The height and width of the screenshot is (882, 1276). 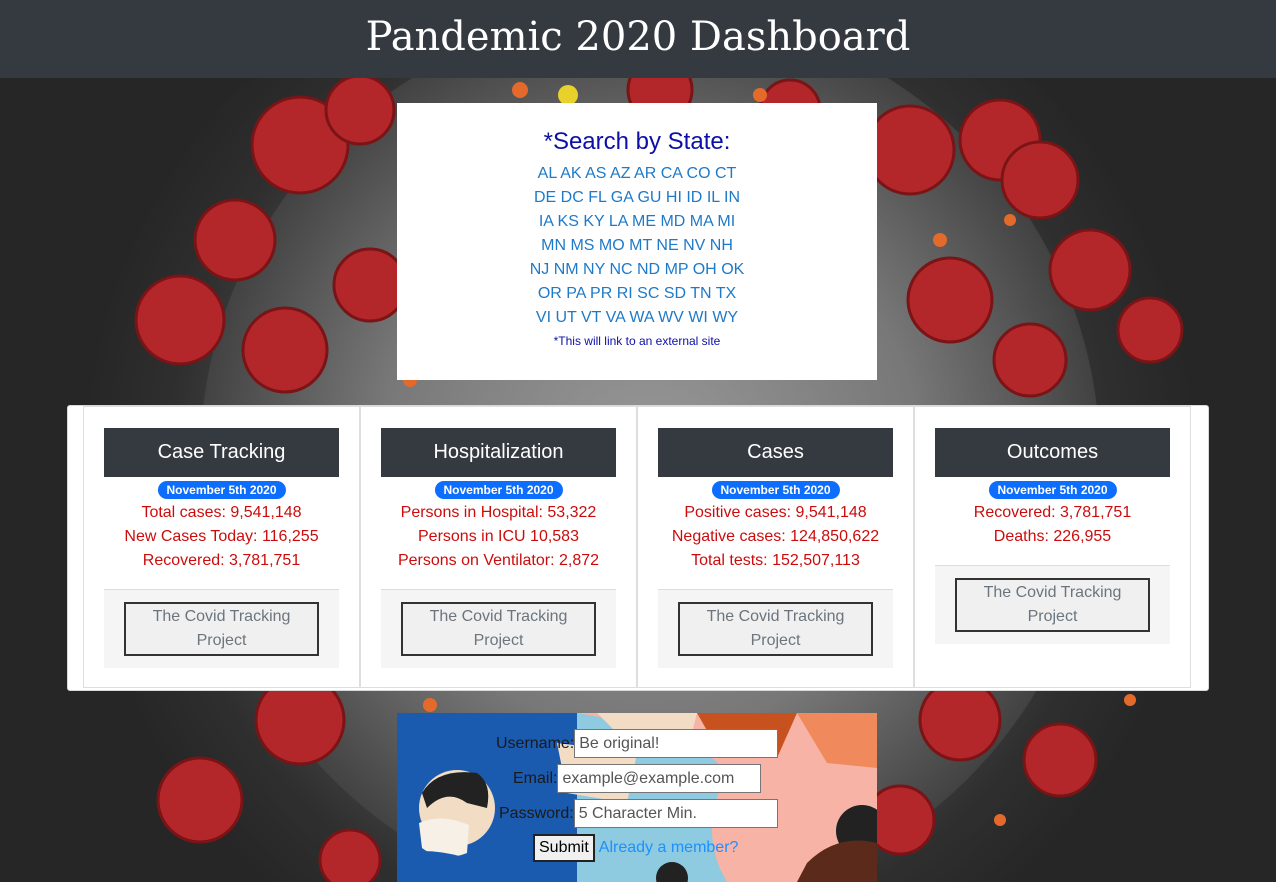 I want to click on state-link-me: ME, so click(x=644, y=221).